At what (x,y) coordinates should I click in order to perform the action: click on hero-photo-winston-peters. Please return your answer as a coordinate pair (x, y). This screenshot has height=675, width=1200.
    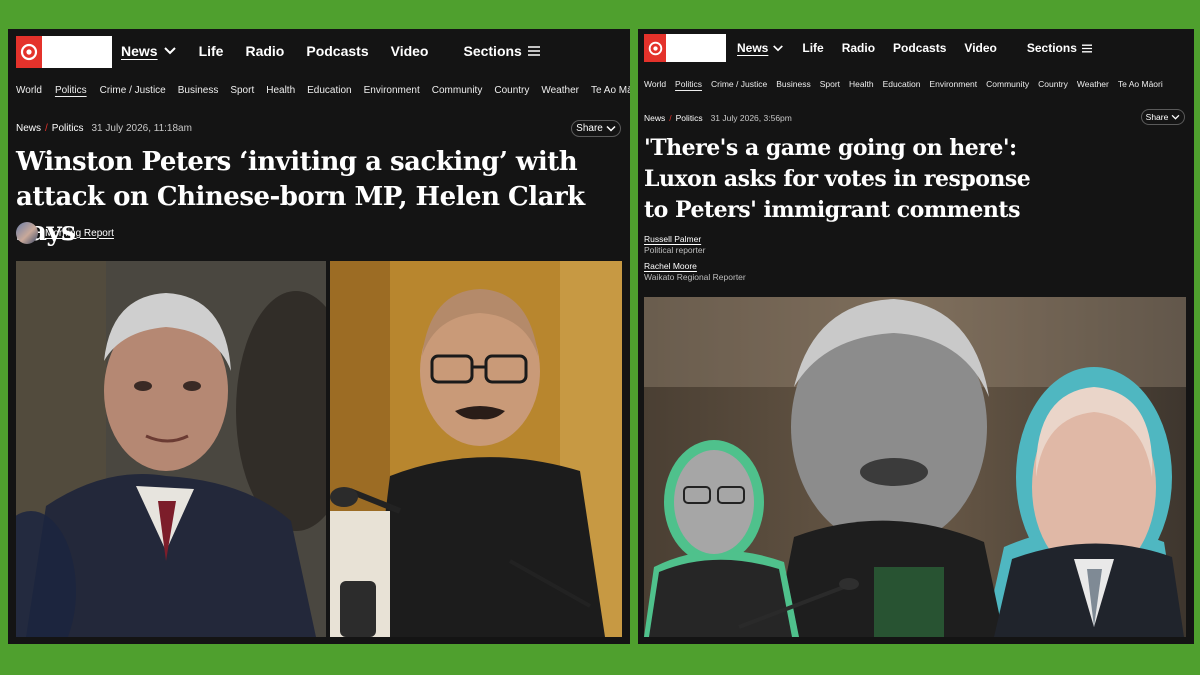
    Looking at the image, I should click on (171, 449).